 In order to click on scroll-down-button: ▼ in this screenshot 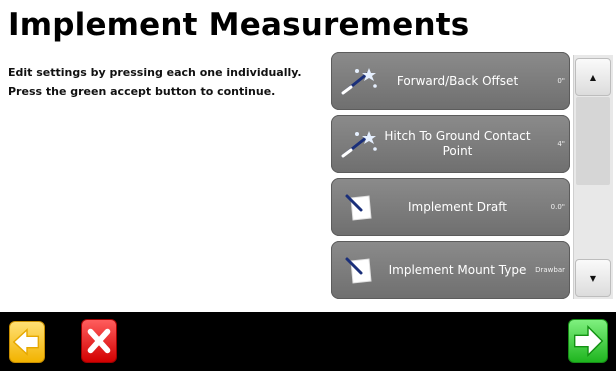, I will do `click(593, 278)`.